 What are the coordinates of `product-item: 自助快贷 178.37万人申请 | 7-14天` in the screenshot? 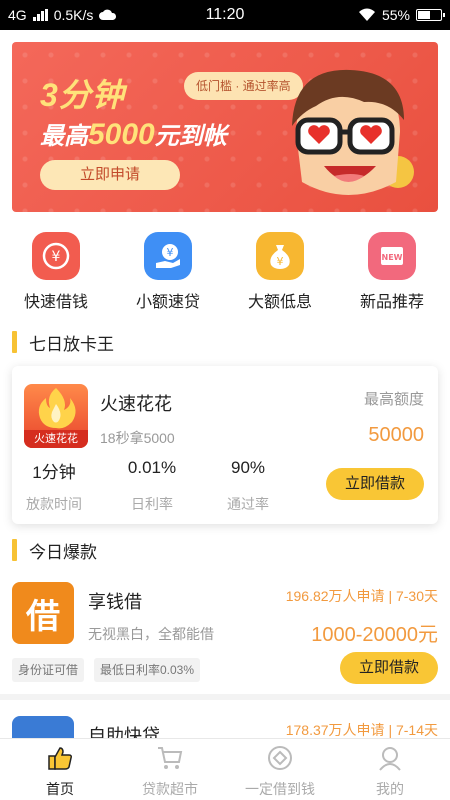 It's located at (225, 726).